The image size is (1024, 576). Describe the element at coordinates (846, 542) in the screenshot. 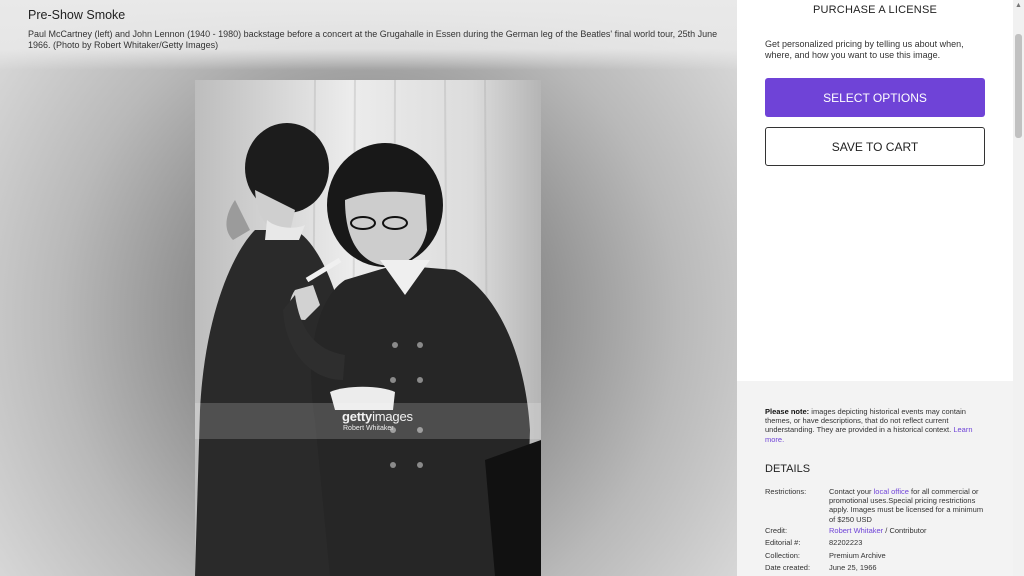

I see `editorial-value: 82202223` at that location.